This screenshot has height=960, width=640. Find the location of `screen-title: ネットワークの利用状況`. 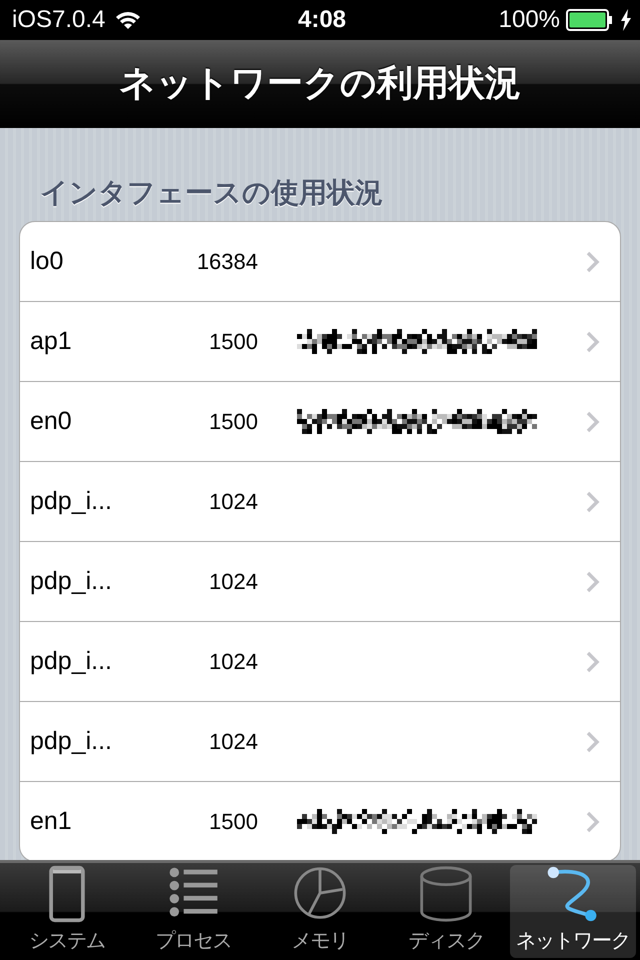

screen-title: ネットワークの利用状況 is located at coordinates (320, 84).